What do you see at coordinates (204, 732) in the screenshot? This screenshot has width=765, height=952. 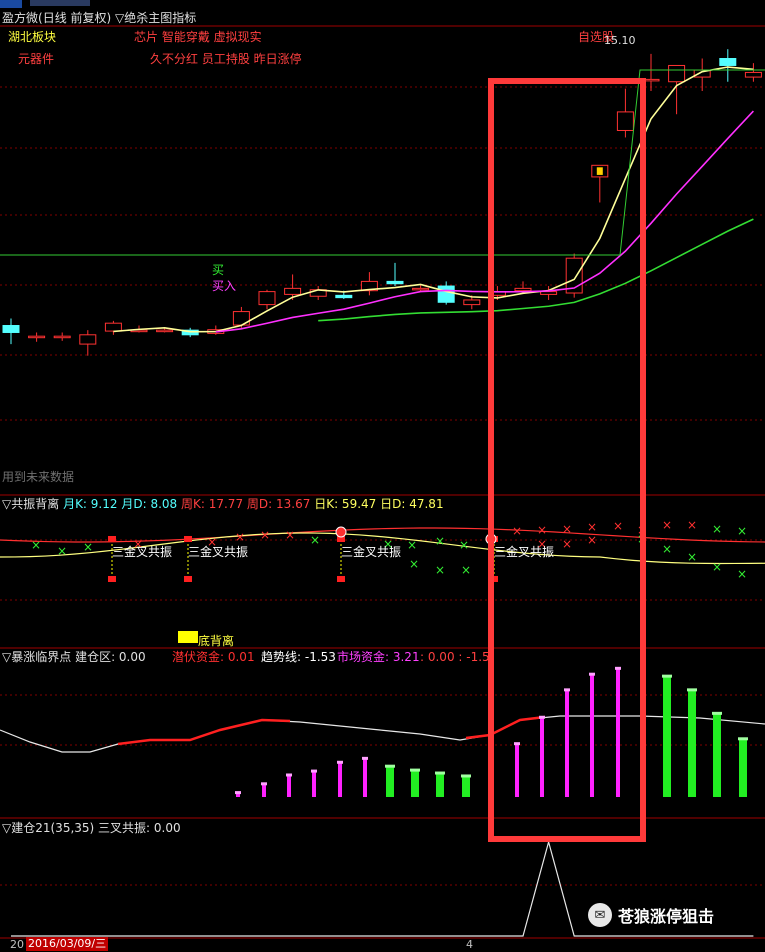 I see `trend-line-red` at bounding box center [204, 732].